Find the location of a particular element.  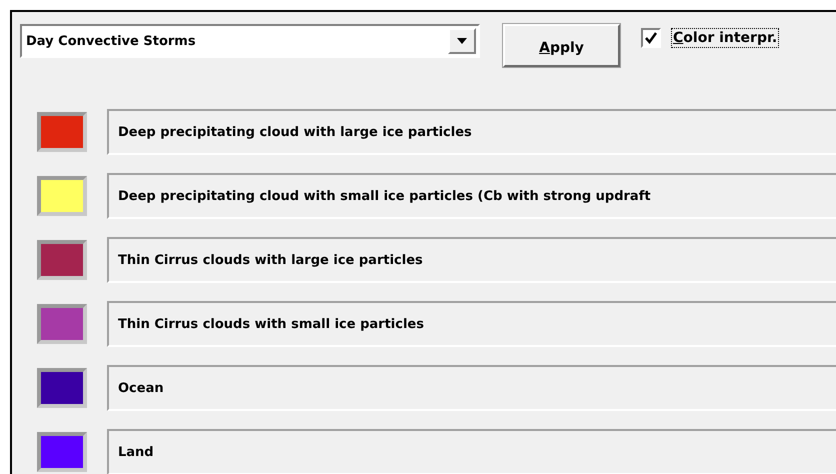

class-label-field: Deep precipitating cloud with small ice particles (Cb with strong updraft is located at coordinates (471, 196).